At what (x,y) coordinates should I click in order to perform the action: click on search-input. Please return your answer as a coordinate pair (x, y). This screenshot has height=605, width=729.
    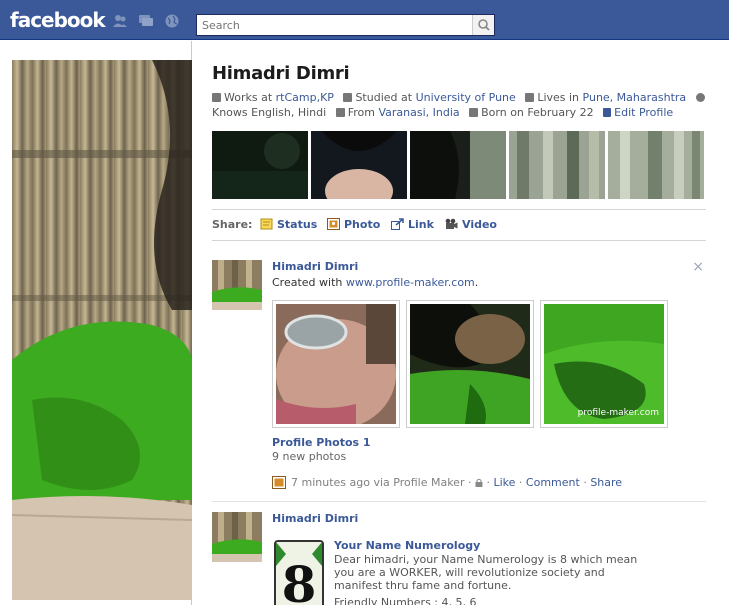
    Looking at the image, I should click on (334, 25).